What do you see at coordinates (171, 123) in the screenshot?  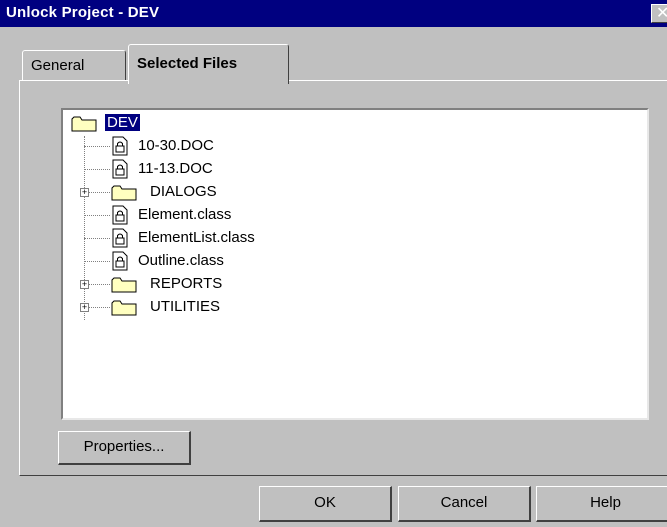 I see `tree-root: DEV` at bounding box center [171, 123].